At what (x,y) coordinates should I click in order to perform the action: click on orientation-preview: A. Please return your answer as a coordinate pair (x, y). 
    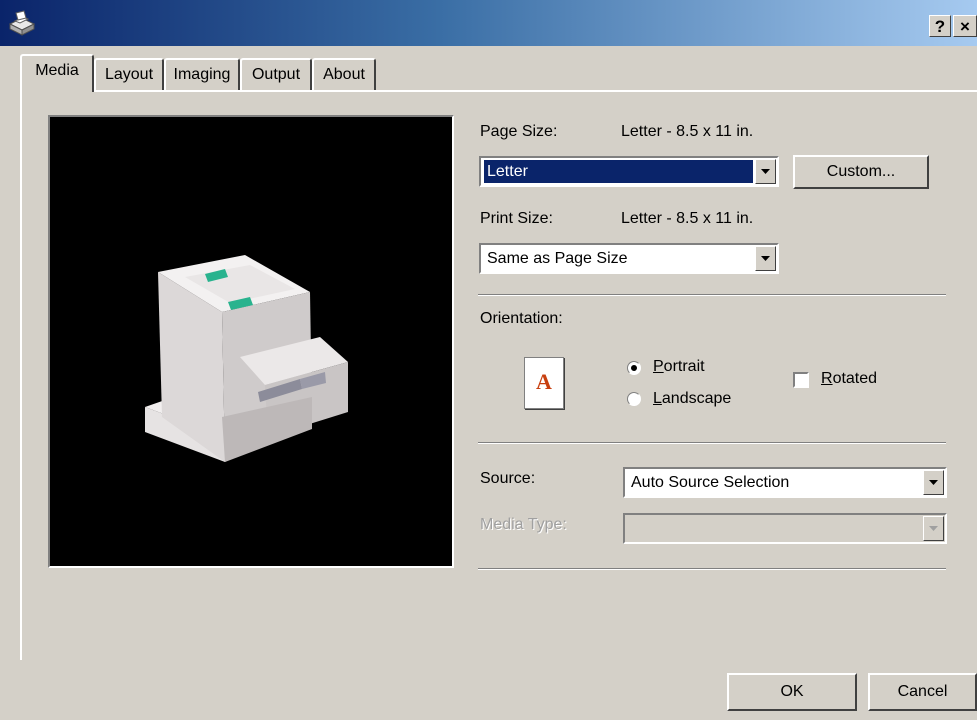
    Looking at the image, I should click on (544, 383).